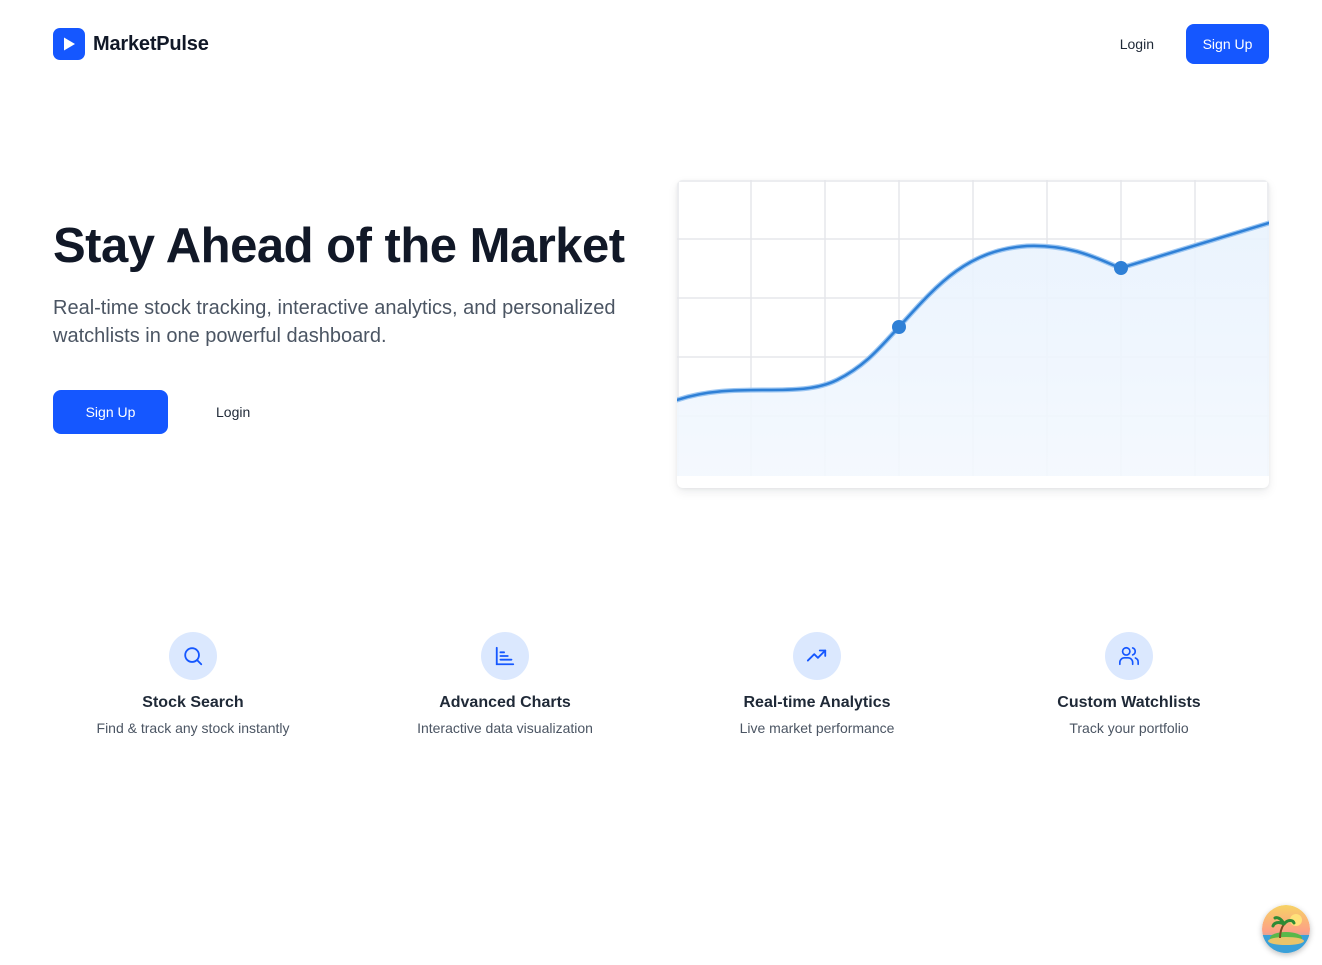 The image size is (1322, 965). Describe the element at coordinates (1129, 728) in the screenshot. I see `feature-description: Track your portfolio` at that location.